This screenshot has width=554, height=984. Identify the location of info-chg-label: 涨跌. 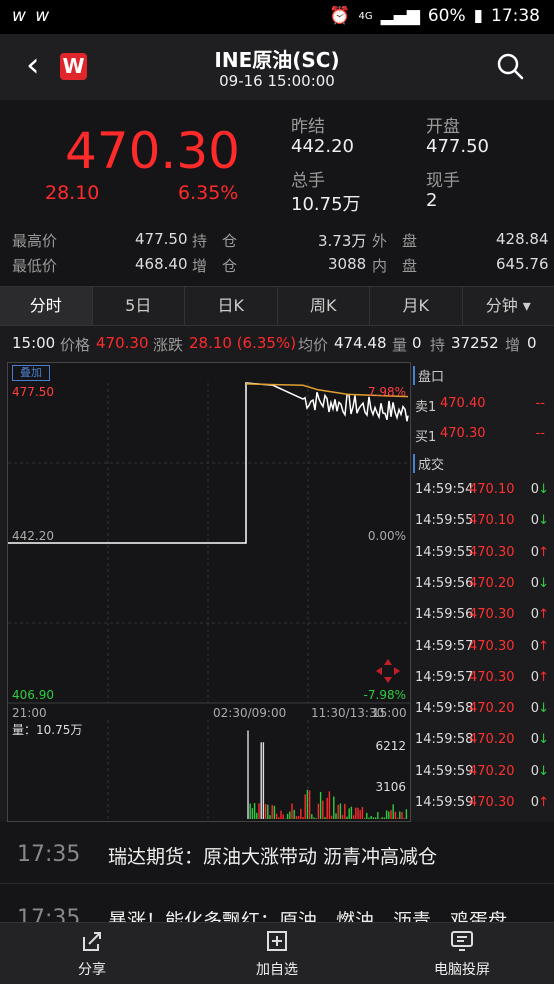
(168, 345).